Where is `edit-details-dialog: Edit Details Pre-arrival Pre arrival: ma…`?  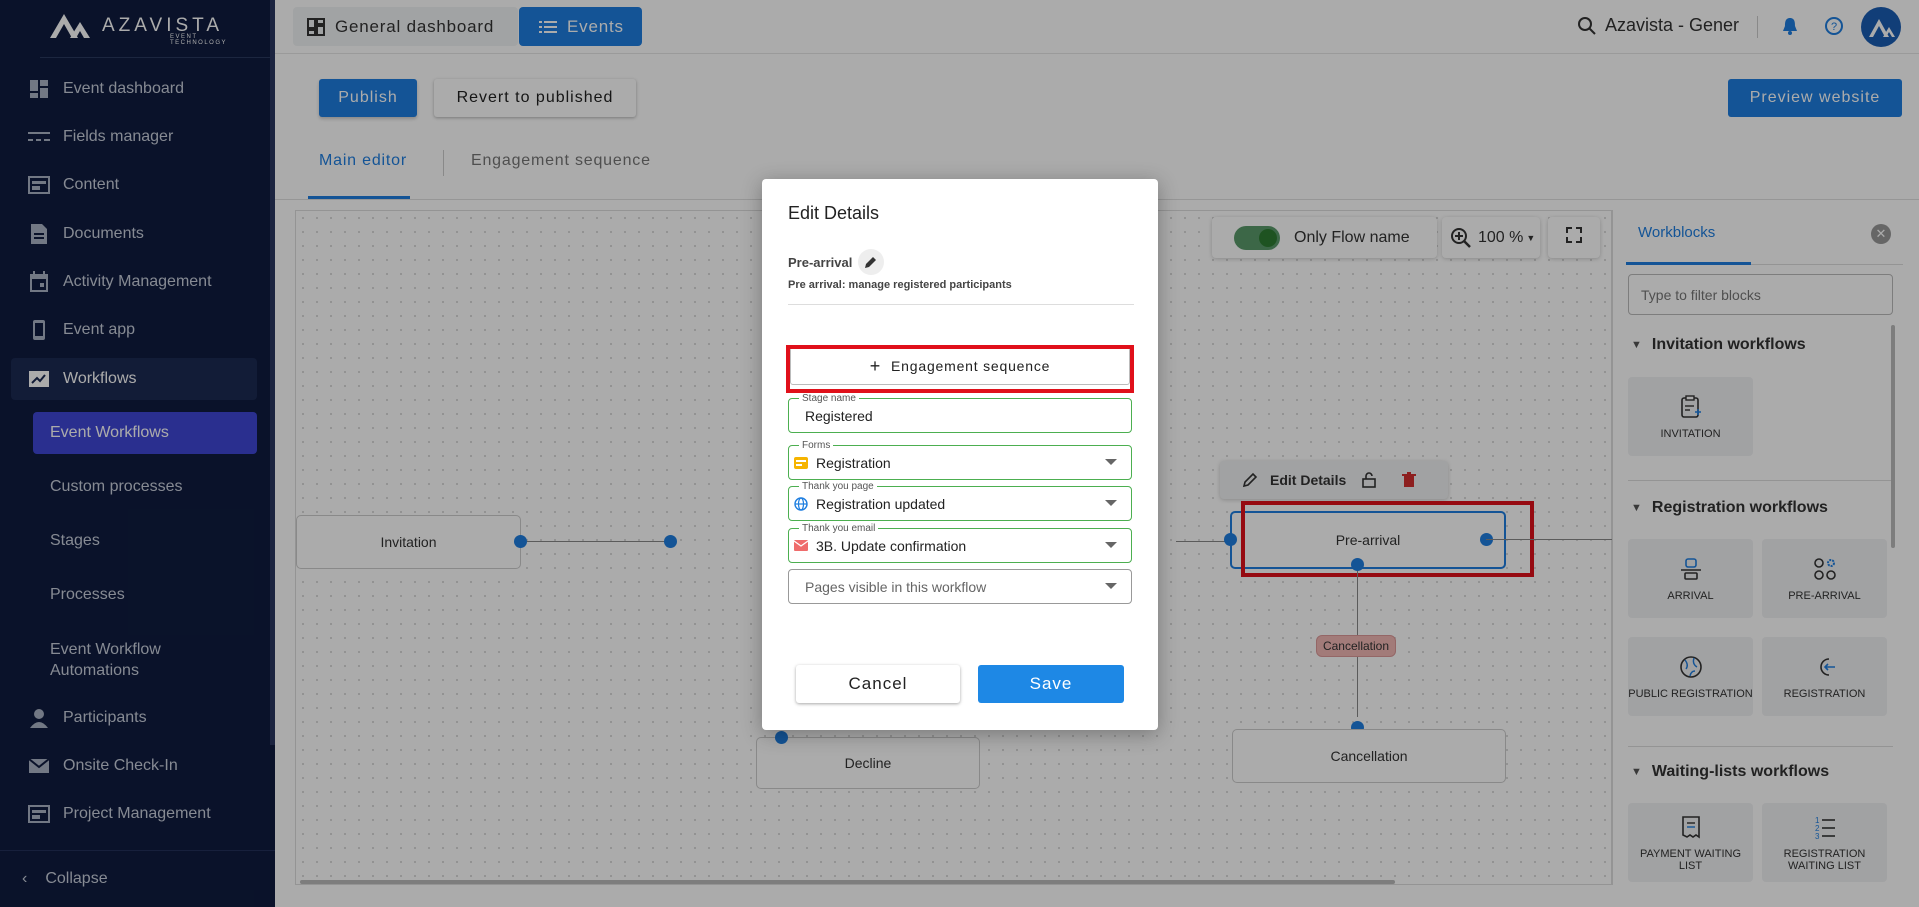 edit-details-dialog: Edit Details Pre-arrival Pre arrival: ma… is located at coordinates (960, 454).